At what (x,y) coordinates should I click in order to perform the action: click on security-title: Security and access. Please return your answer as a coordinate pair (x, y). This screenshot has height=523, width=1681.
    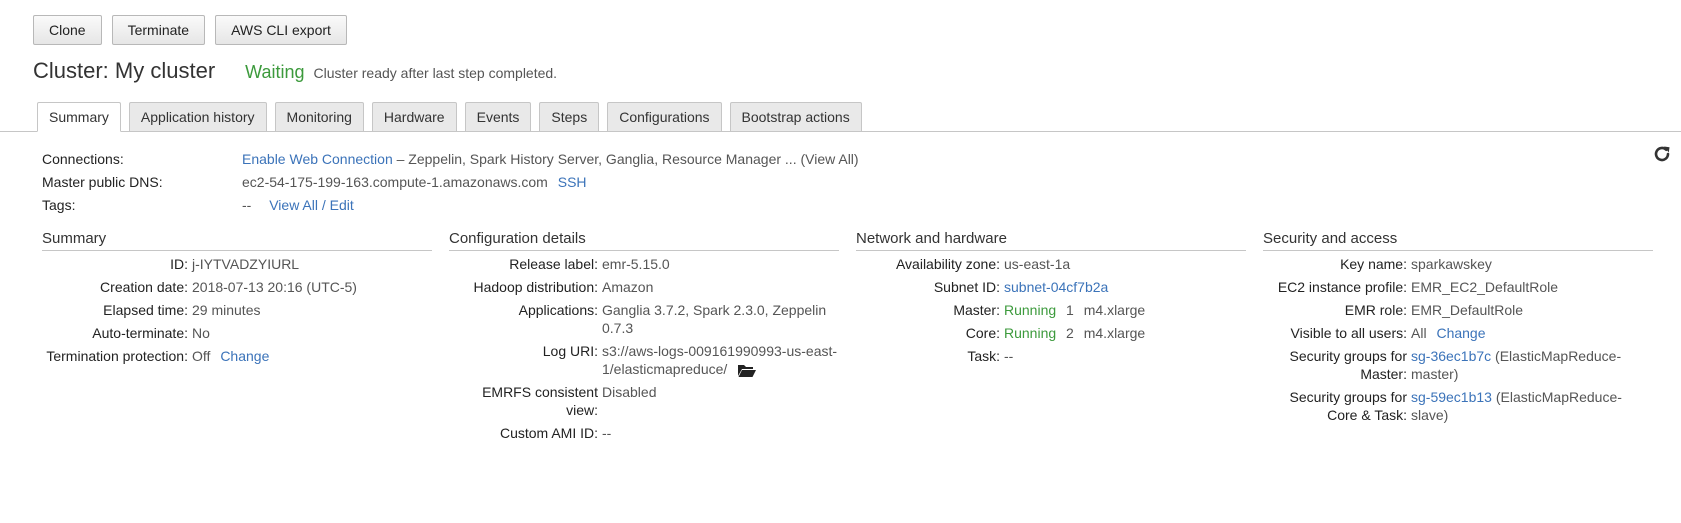
    Looking at the image, I should click on (1458, 240).